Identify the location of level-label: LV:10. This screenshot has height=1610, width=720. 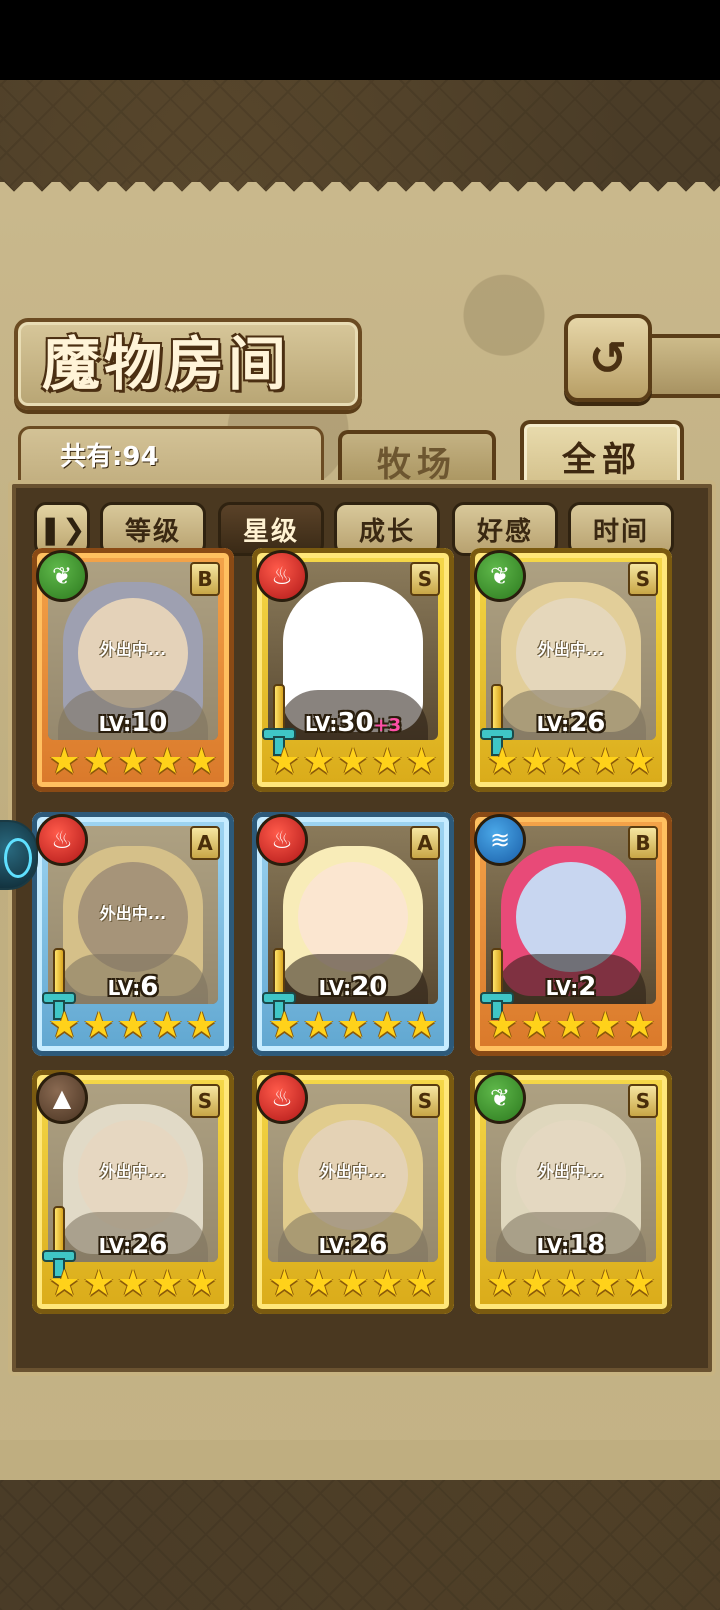
(133, 723).